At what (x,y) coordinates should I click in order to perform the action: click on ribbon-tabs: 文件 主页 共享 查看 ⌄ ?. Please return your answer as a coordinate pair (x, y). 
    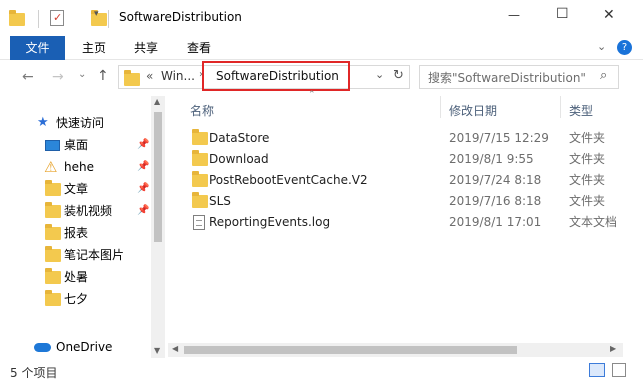
    Looking at the image, I should click on (321, 48).